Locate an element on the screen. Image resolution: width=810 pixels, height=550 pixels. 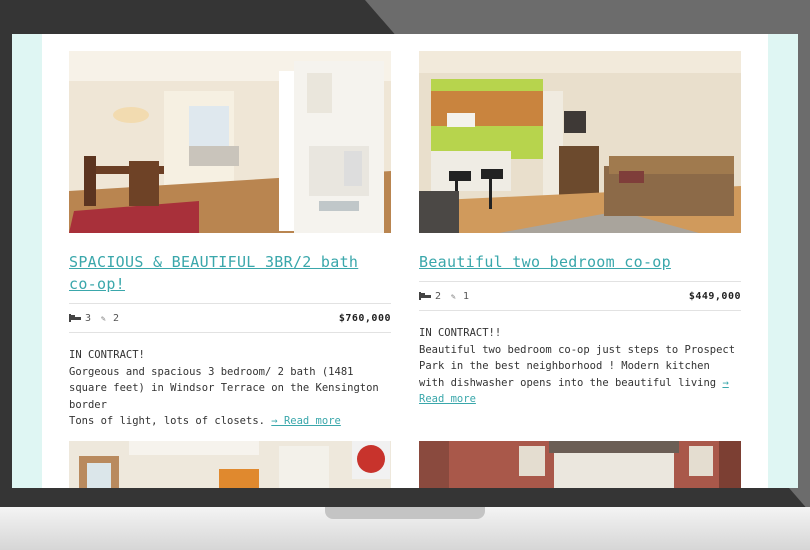
listing-meta: 3 ✎ 2 $760,000 is located at coordinates (230, 318).